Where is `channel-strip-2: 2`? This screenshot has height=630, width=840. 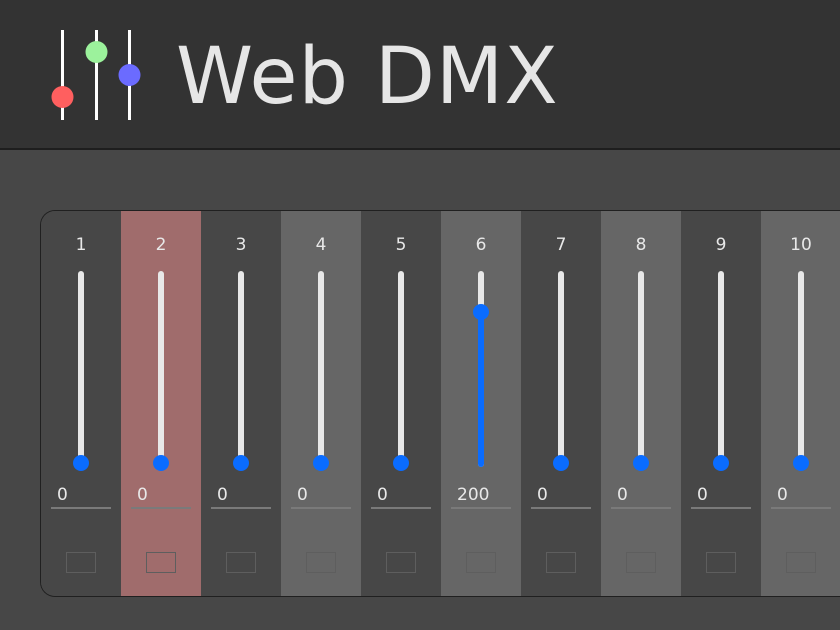
channel-strip-2: 2 is located at coordinates (161, 403).